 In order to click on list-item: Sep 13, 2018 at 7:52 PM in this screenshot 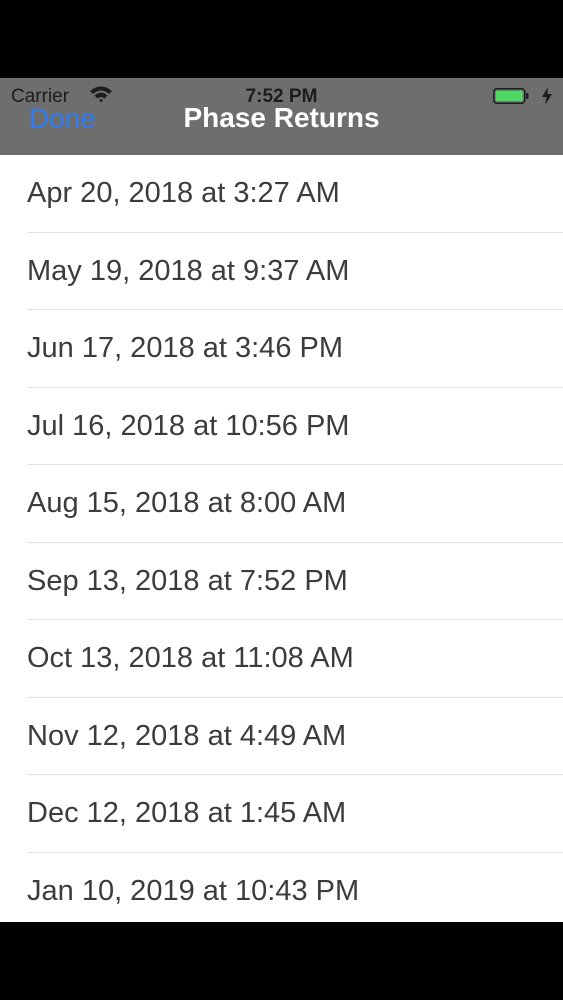, I will do `click(281, 581)`.